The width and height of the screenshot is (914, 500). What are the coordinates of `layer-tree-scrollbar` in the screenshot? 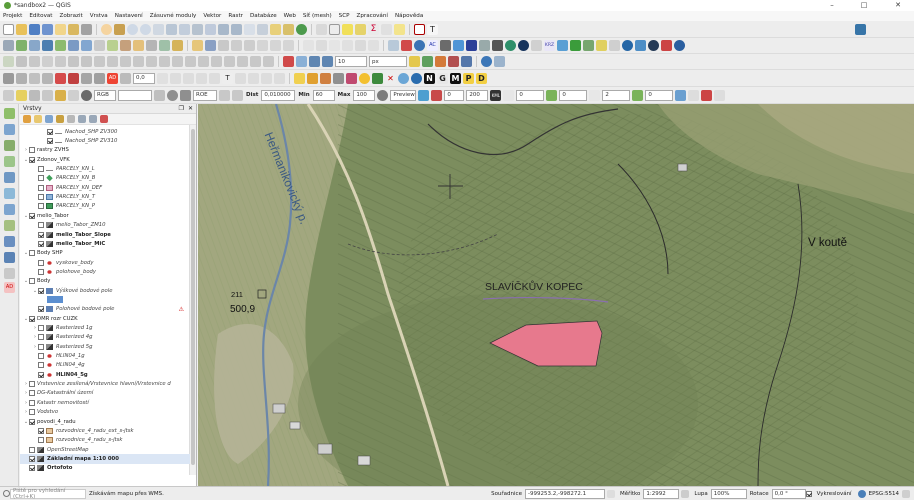 It's located at (192, 300).